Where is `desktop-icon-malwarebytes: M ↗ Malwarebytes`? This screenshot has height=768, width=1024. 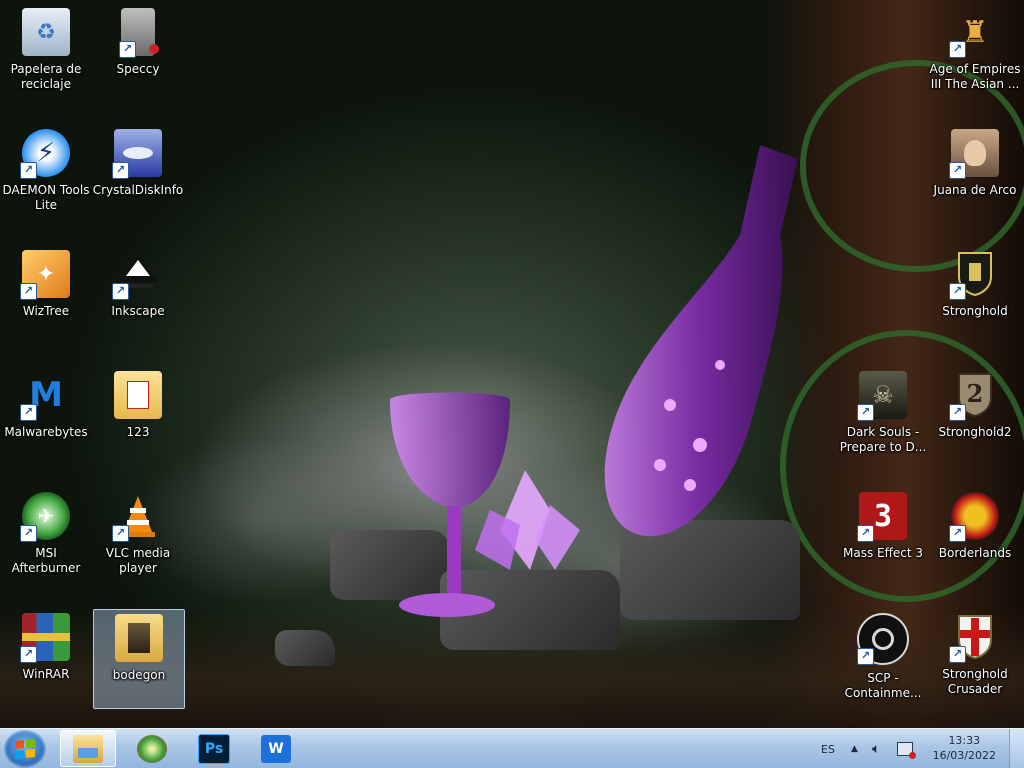 desktop-icon-malwarebytes: M ↗ Malwarebytes is located at coordinates (46, 417).